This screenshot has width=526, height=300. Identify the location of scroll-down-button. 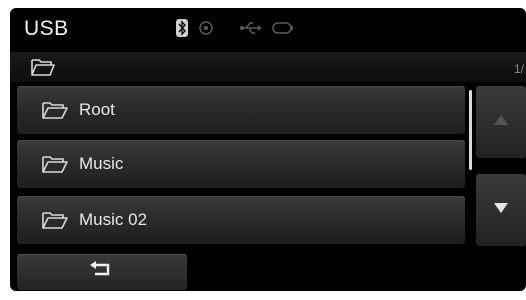
(501, 210).